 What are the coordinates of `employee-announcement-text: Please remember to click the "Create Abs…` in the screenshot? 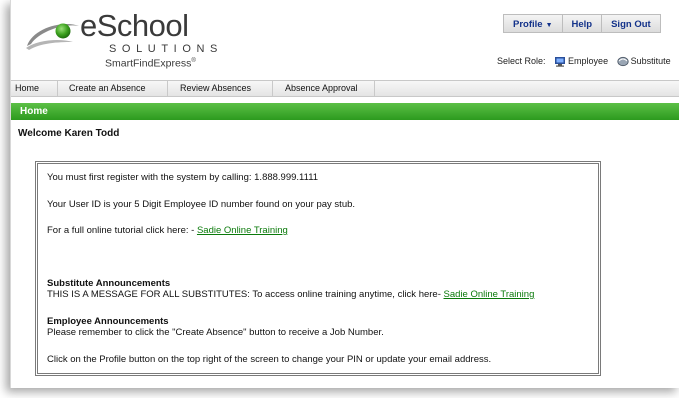 It's located at (215, 332).